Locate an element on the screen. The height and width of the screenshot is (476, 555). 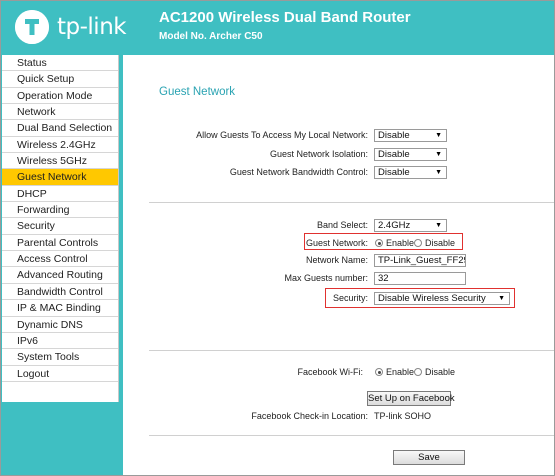
guest-network-label: Guest Network: is located at coordinates (336, 243).